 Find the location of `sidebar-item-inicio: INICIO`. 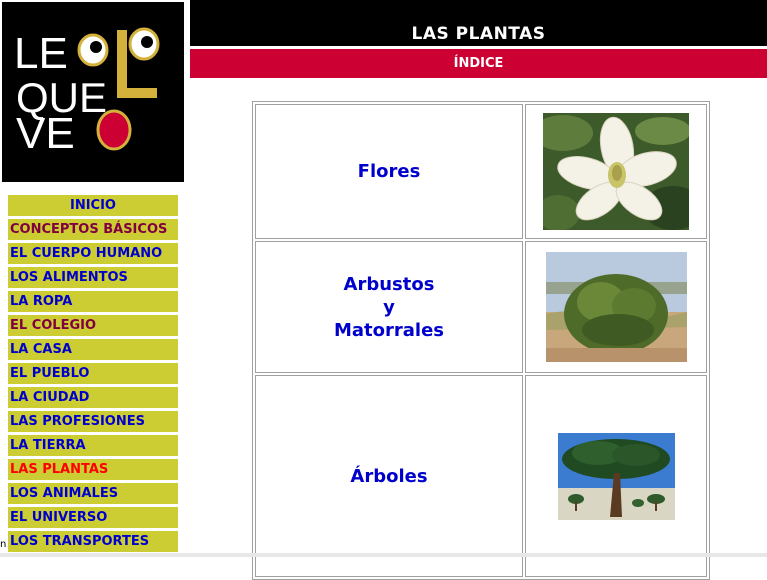

sidebar-item-inicio: INICIO is located at coordinates (93, 205).